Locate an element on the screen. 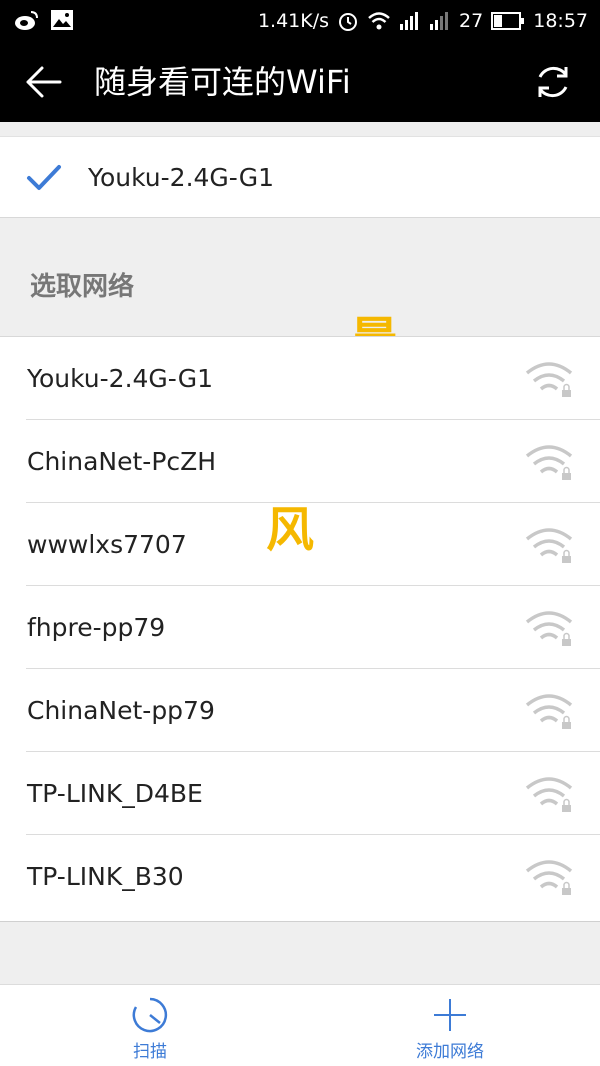 This screenshot has height=1066, width=600. network-ssid: Youku-2.4G-G1 is located at coordinates (120, 378).